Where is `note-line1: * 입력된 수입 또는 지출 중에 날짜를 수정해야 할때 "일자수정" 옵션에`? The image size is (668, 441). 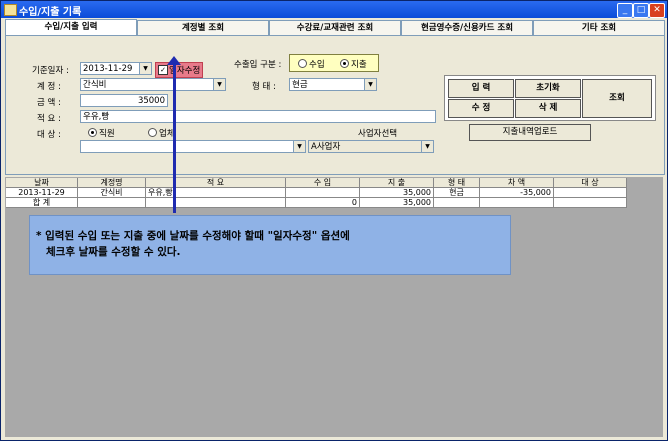
note-line1: * 입력된 수입 또는 지출 중에 날짜를 수정해야 할때 "일자수정" 옵션에 is located at coordinates (193, 236).